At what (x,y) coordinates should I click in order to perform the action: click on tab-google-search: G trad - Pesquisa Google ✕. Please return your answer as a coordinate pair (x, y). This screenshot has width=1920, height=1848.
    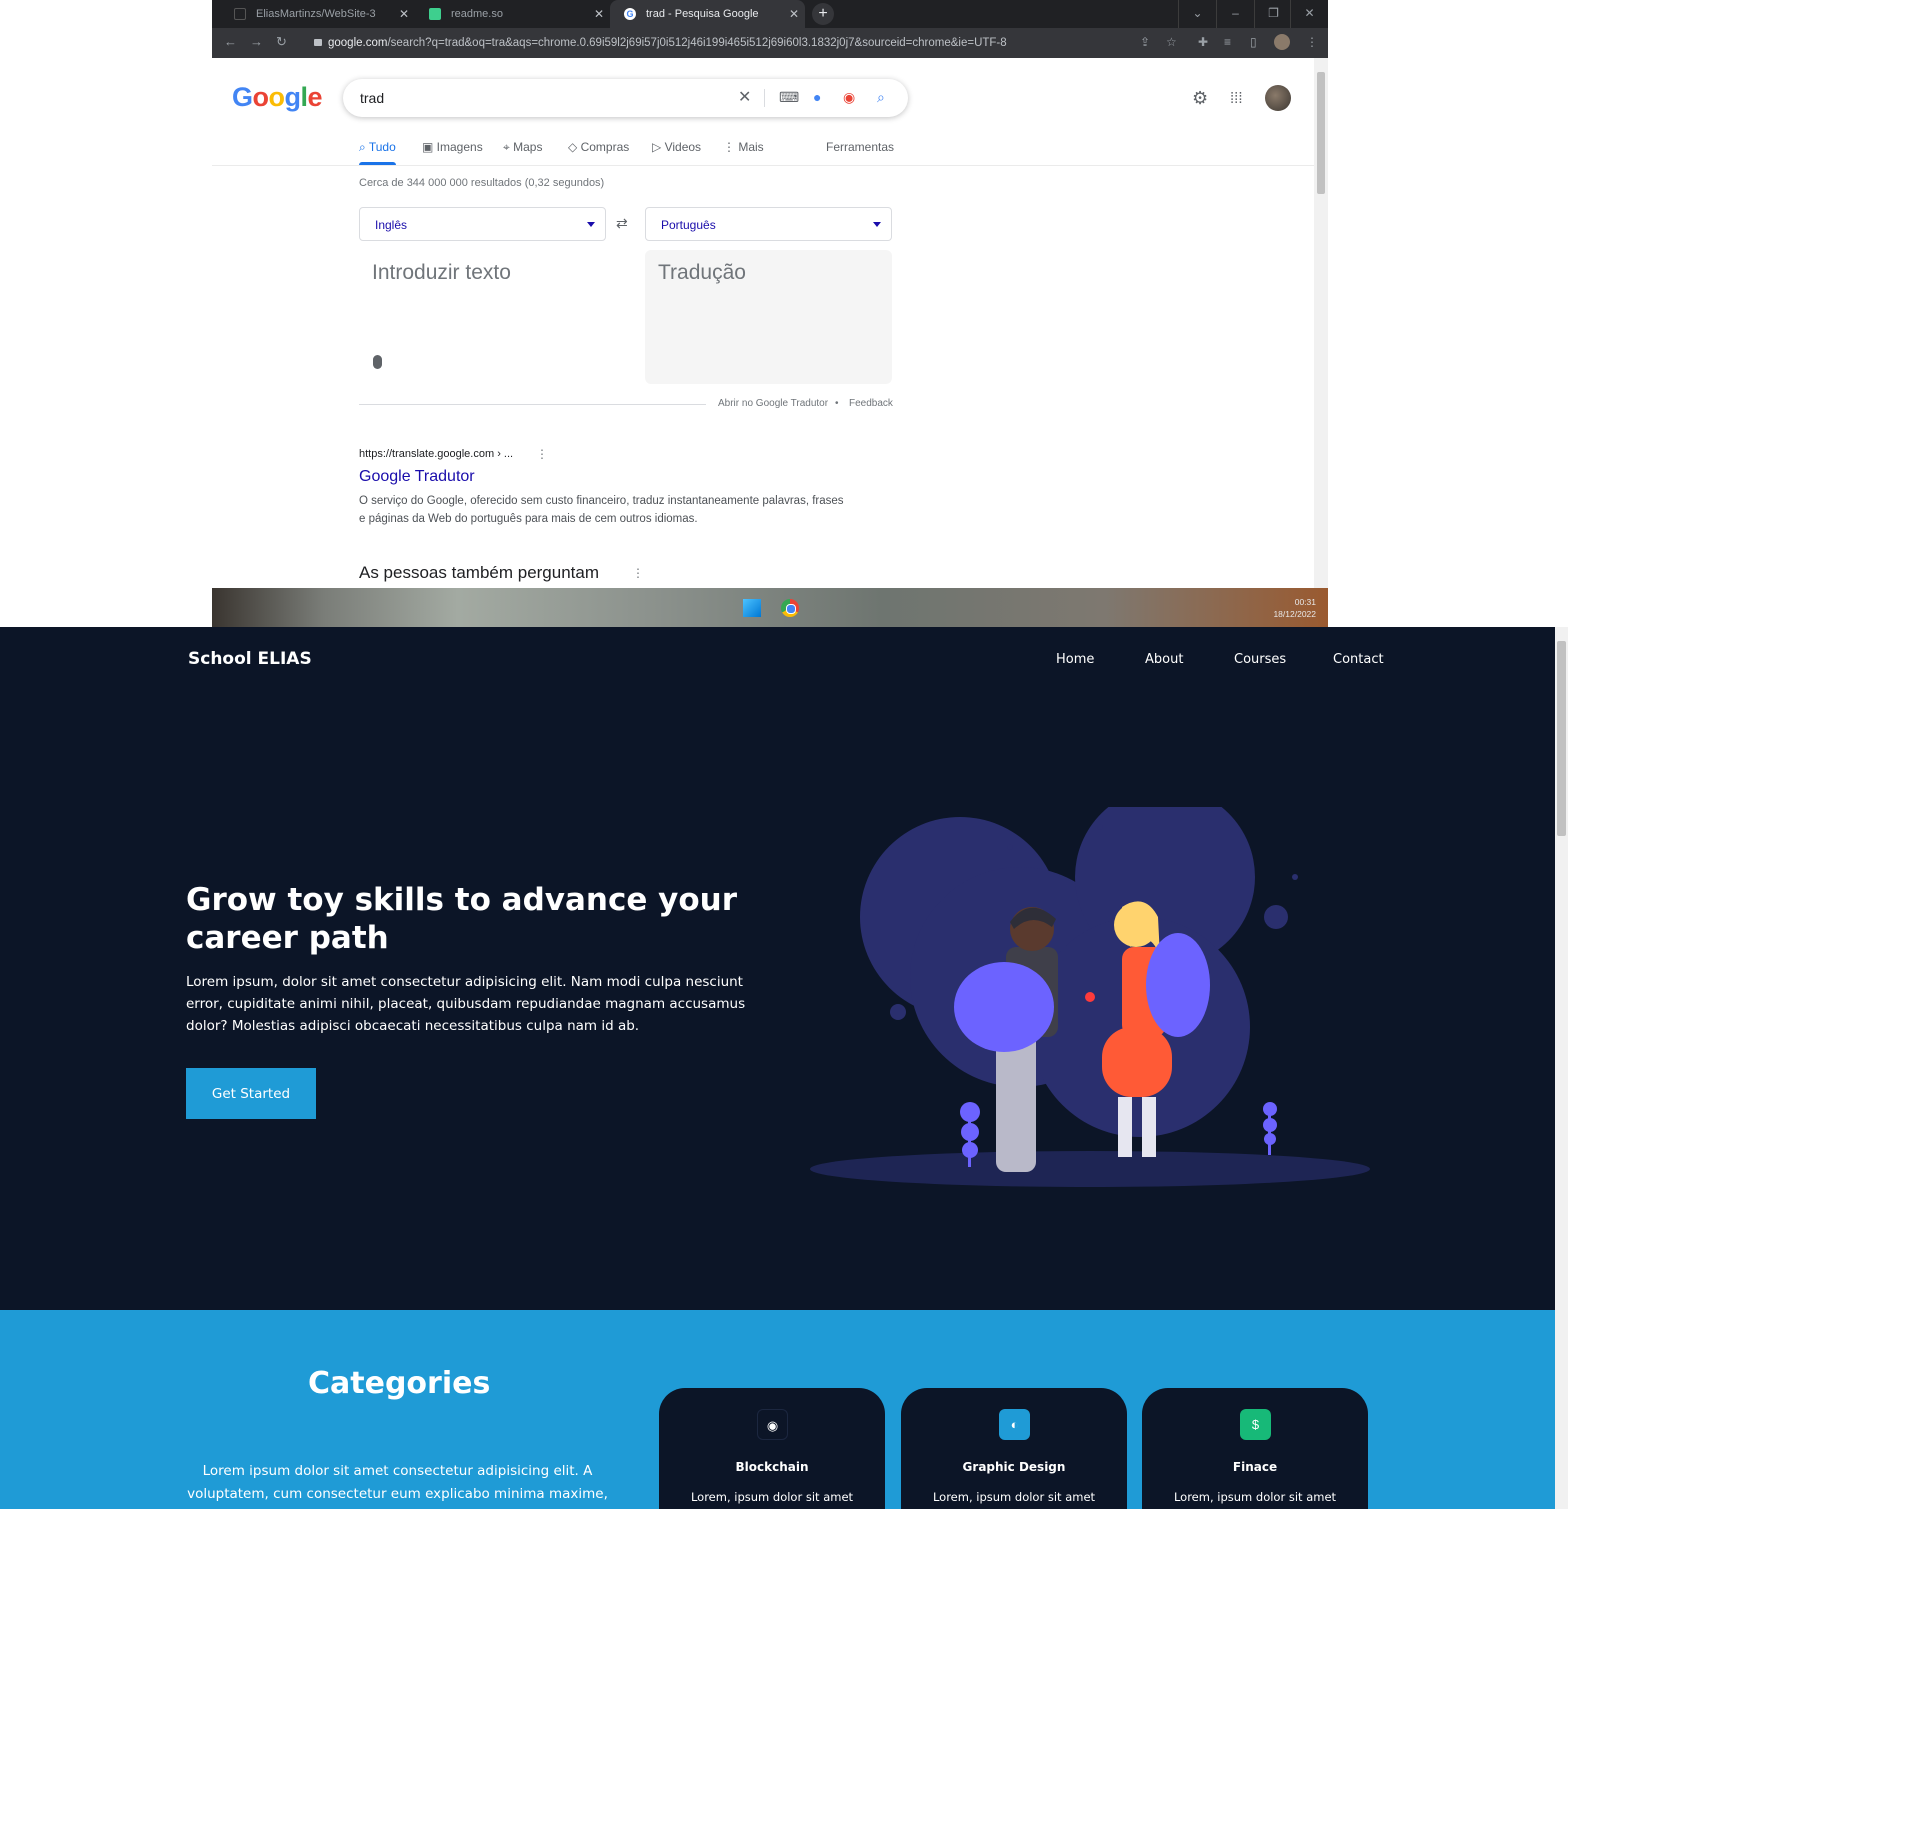
    Looking at the image, I should click on (707, 14).